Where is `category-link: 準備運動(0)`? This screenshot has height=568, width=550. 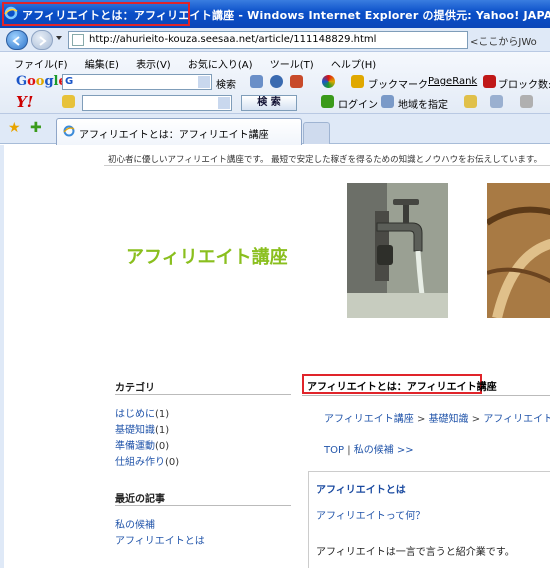
category-link: 準備運動(0) is located at coordinates (142, 444).